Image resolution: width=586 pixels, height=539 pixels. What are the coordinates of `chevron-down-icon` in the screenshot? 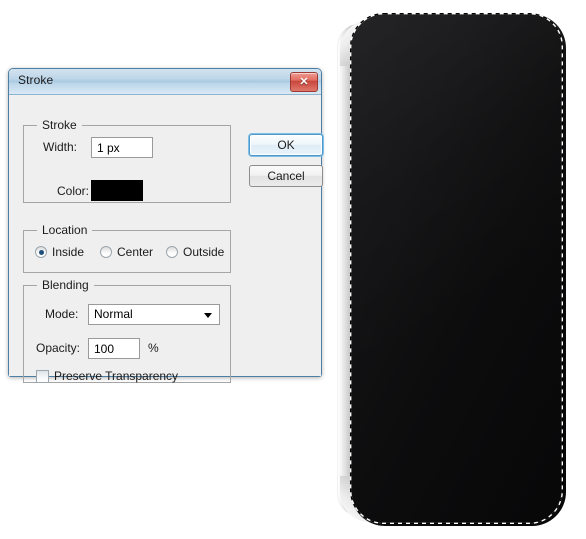 It's located at (208, 315).